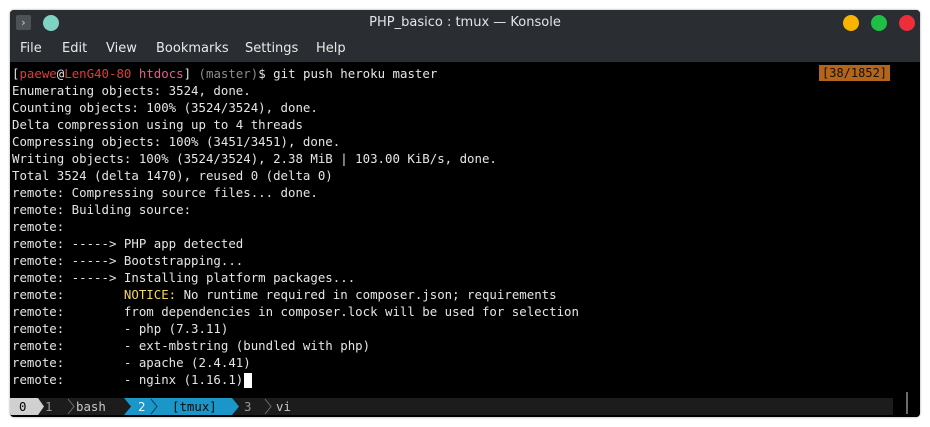 The height and width of the screenshot is (427, 930). I want to click on tmux-scroll-position-badge: [38/1852], so click(855, 73).